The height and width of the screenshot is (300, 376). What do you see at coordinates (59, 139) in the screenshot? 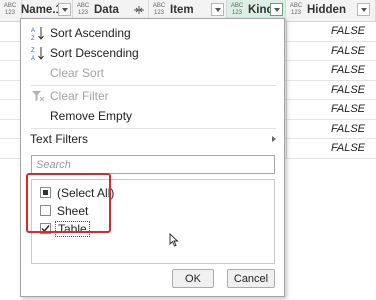
I see `menu-label: Text Filters` at bounding box center [59, 139].